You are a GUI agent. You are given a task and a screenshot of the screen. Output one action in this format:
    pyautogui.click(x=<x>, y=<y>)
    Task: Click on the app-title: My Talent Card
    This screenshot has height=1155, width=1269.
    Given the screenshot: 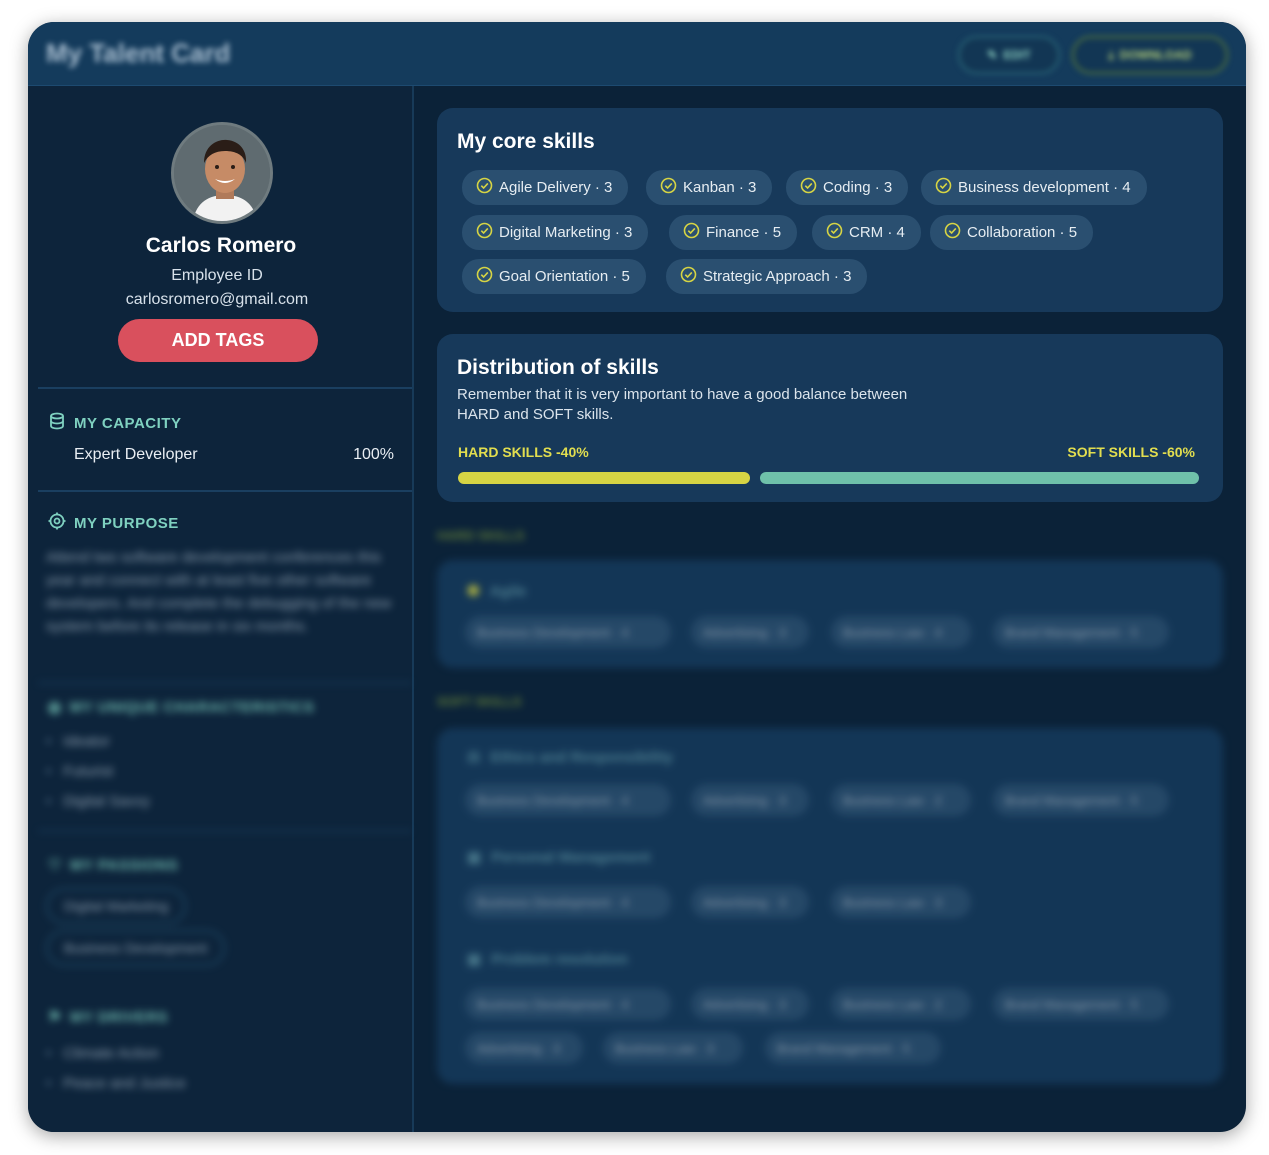 What is the action you would take?
    pyautogui.click(x=138, y=53)
    